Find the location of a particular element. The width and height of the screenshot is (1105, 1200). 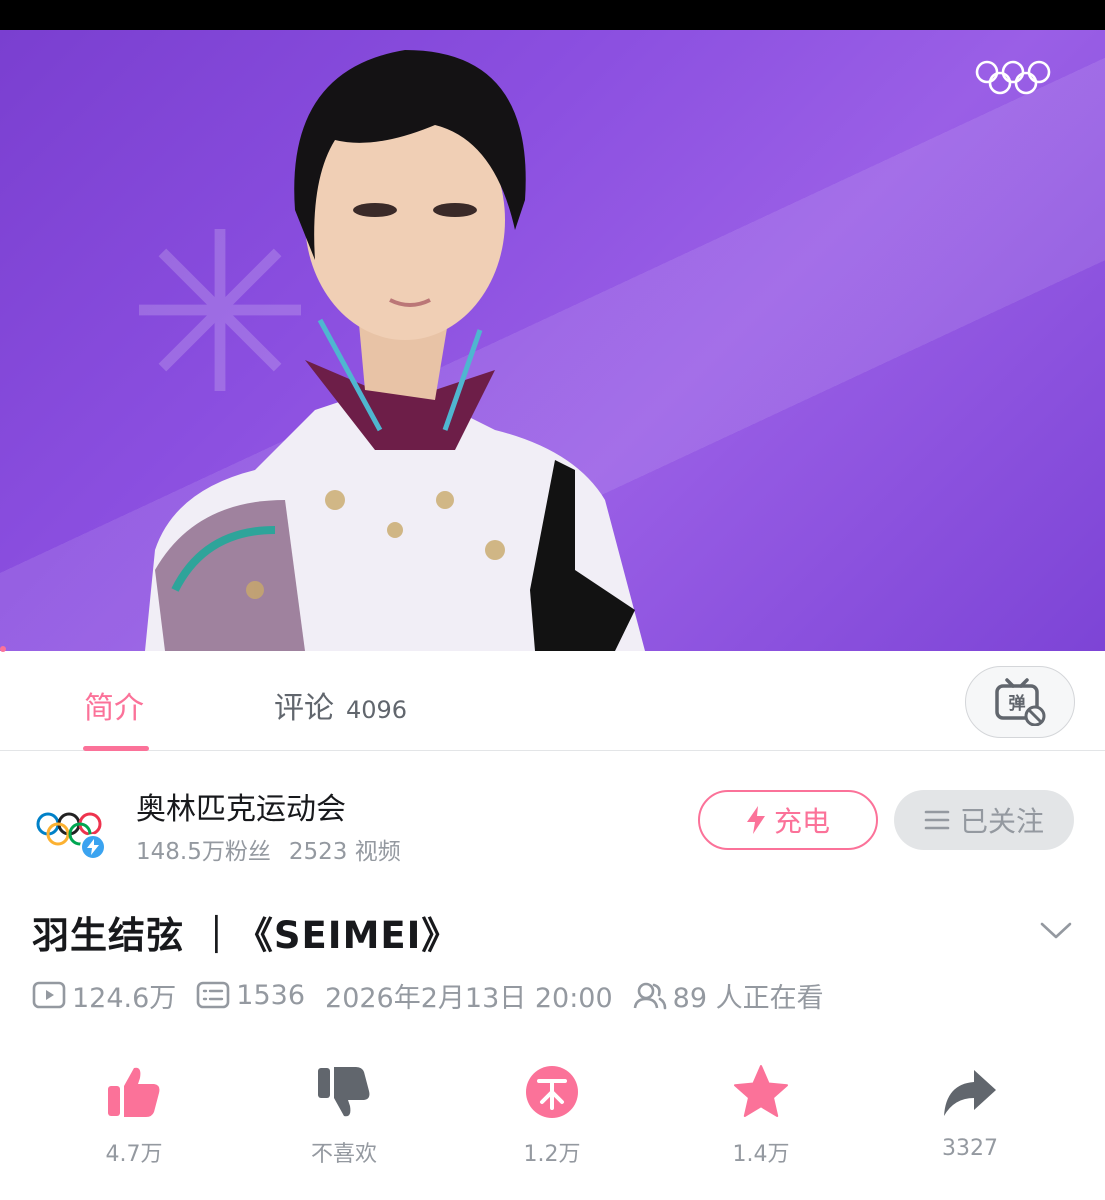

tab-comments-label: 评论 is located at coordinates (304, 708).